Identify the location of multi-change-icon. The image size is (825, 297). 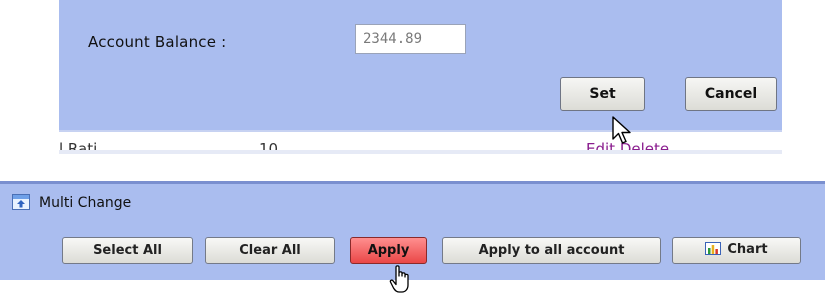
(21, 202).